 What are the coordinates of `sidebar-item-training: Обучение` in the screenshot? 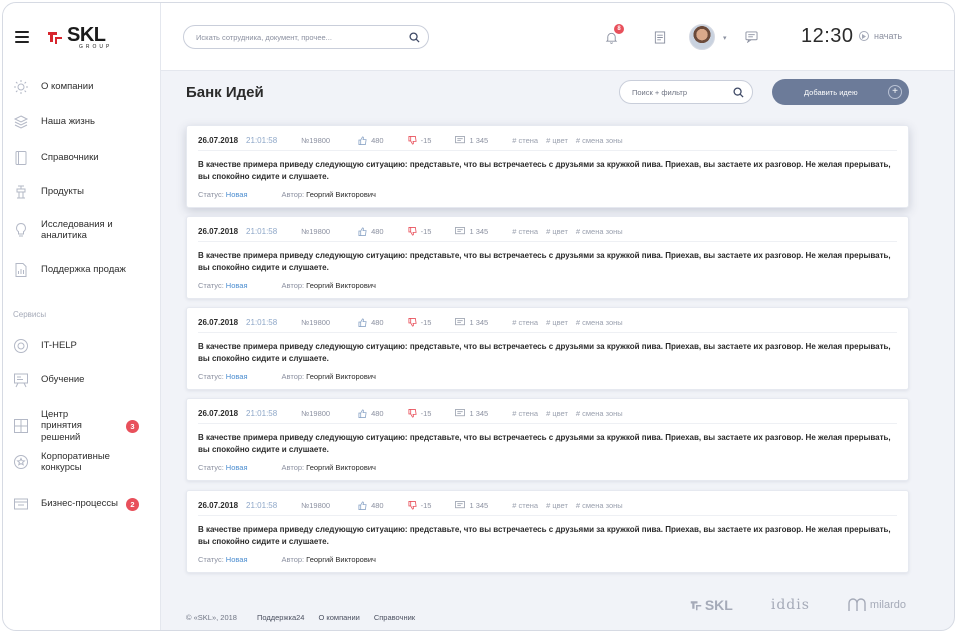 It's located at (83, 380).